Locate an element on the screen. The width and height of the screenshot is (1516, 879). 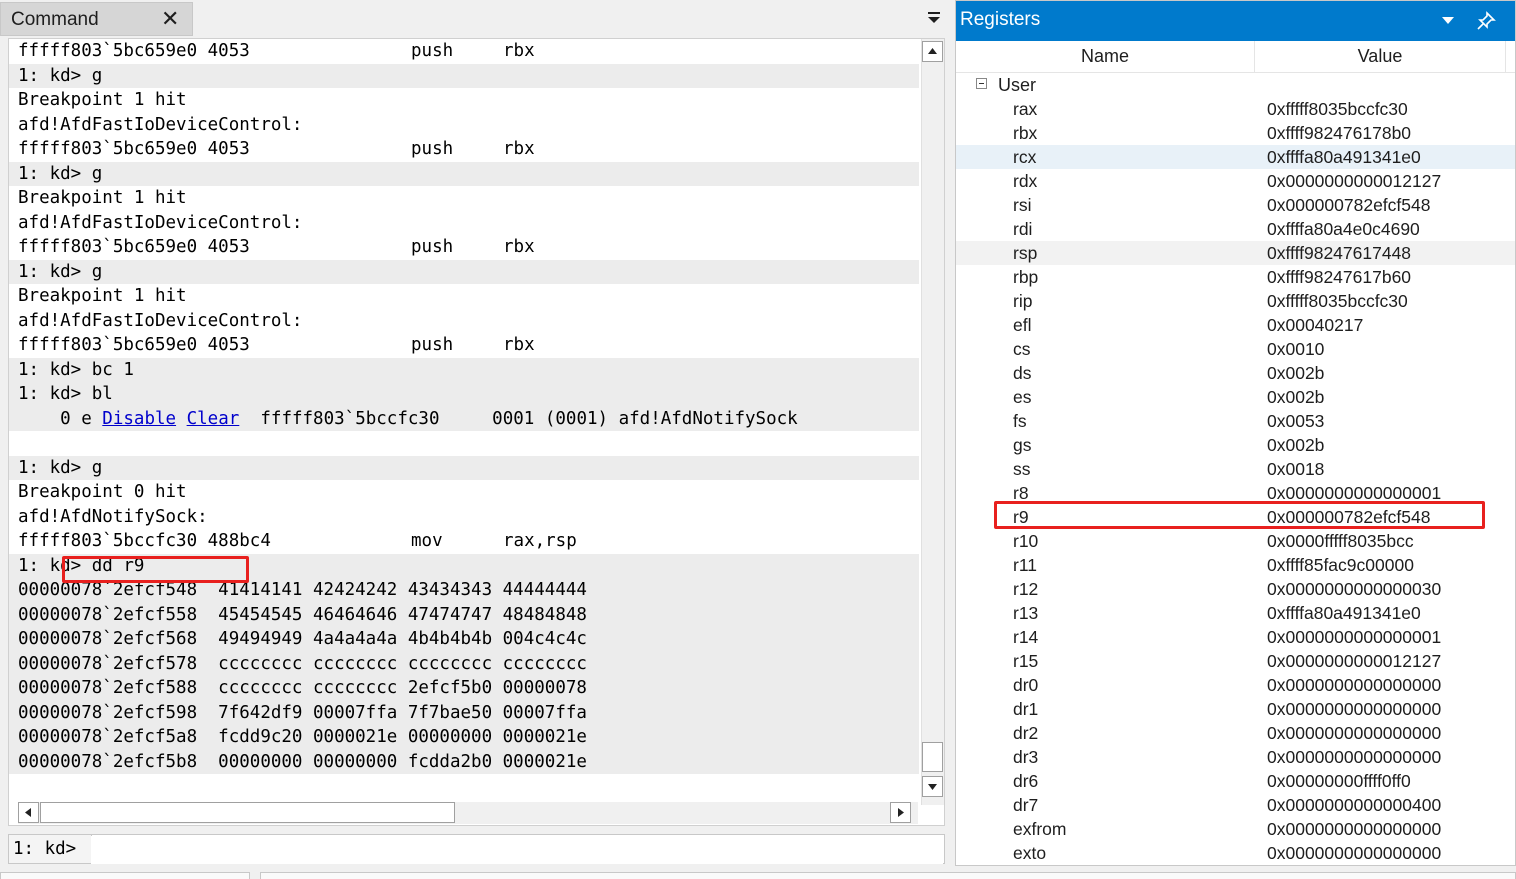
register-value: 0xffff982476178b0 is located at coordinates (1339, 133).